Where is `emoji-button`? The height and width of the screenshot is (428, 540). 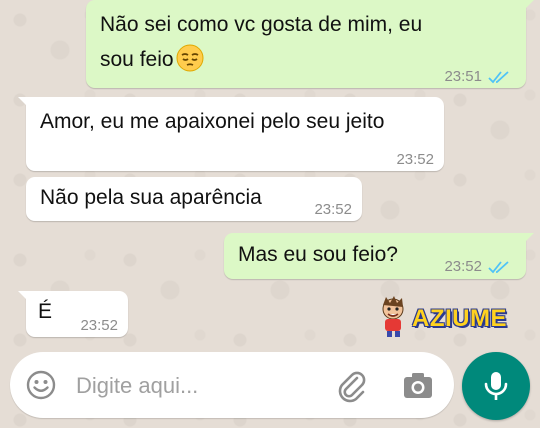
emoji-button is located at coordinates (41, 385).